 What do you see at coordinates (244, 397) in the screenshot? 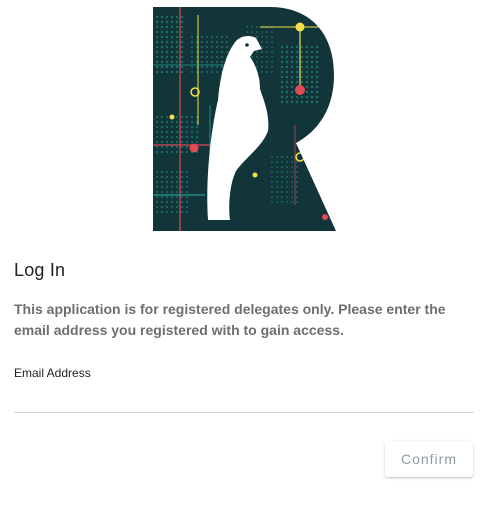
I see `email-field` at bounding box center [244, 397].